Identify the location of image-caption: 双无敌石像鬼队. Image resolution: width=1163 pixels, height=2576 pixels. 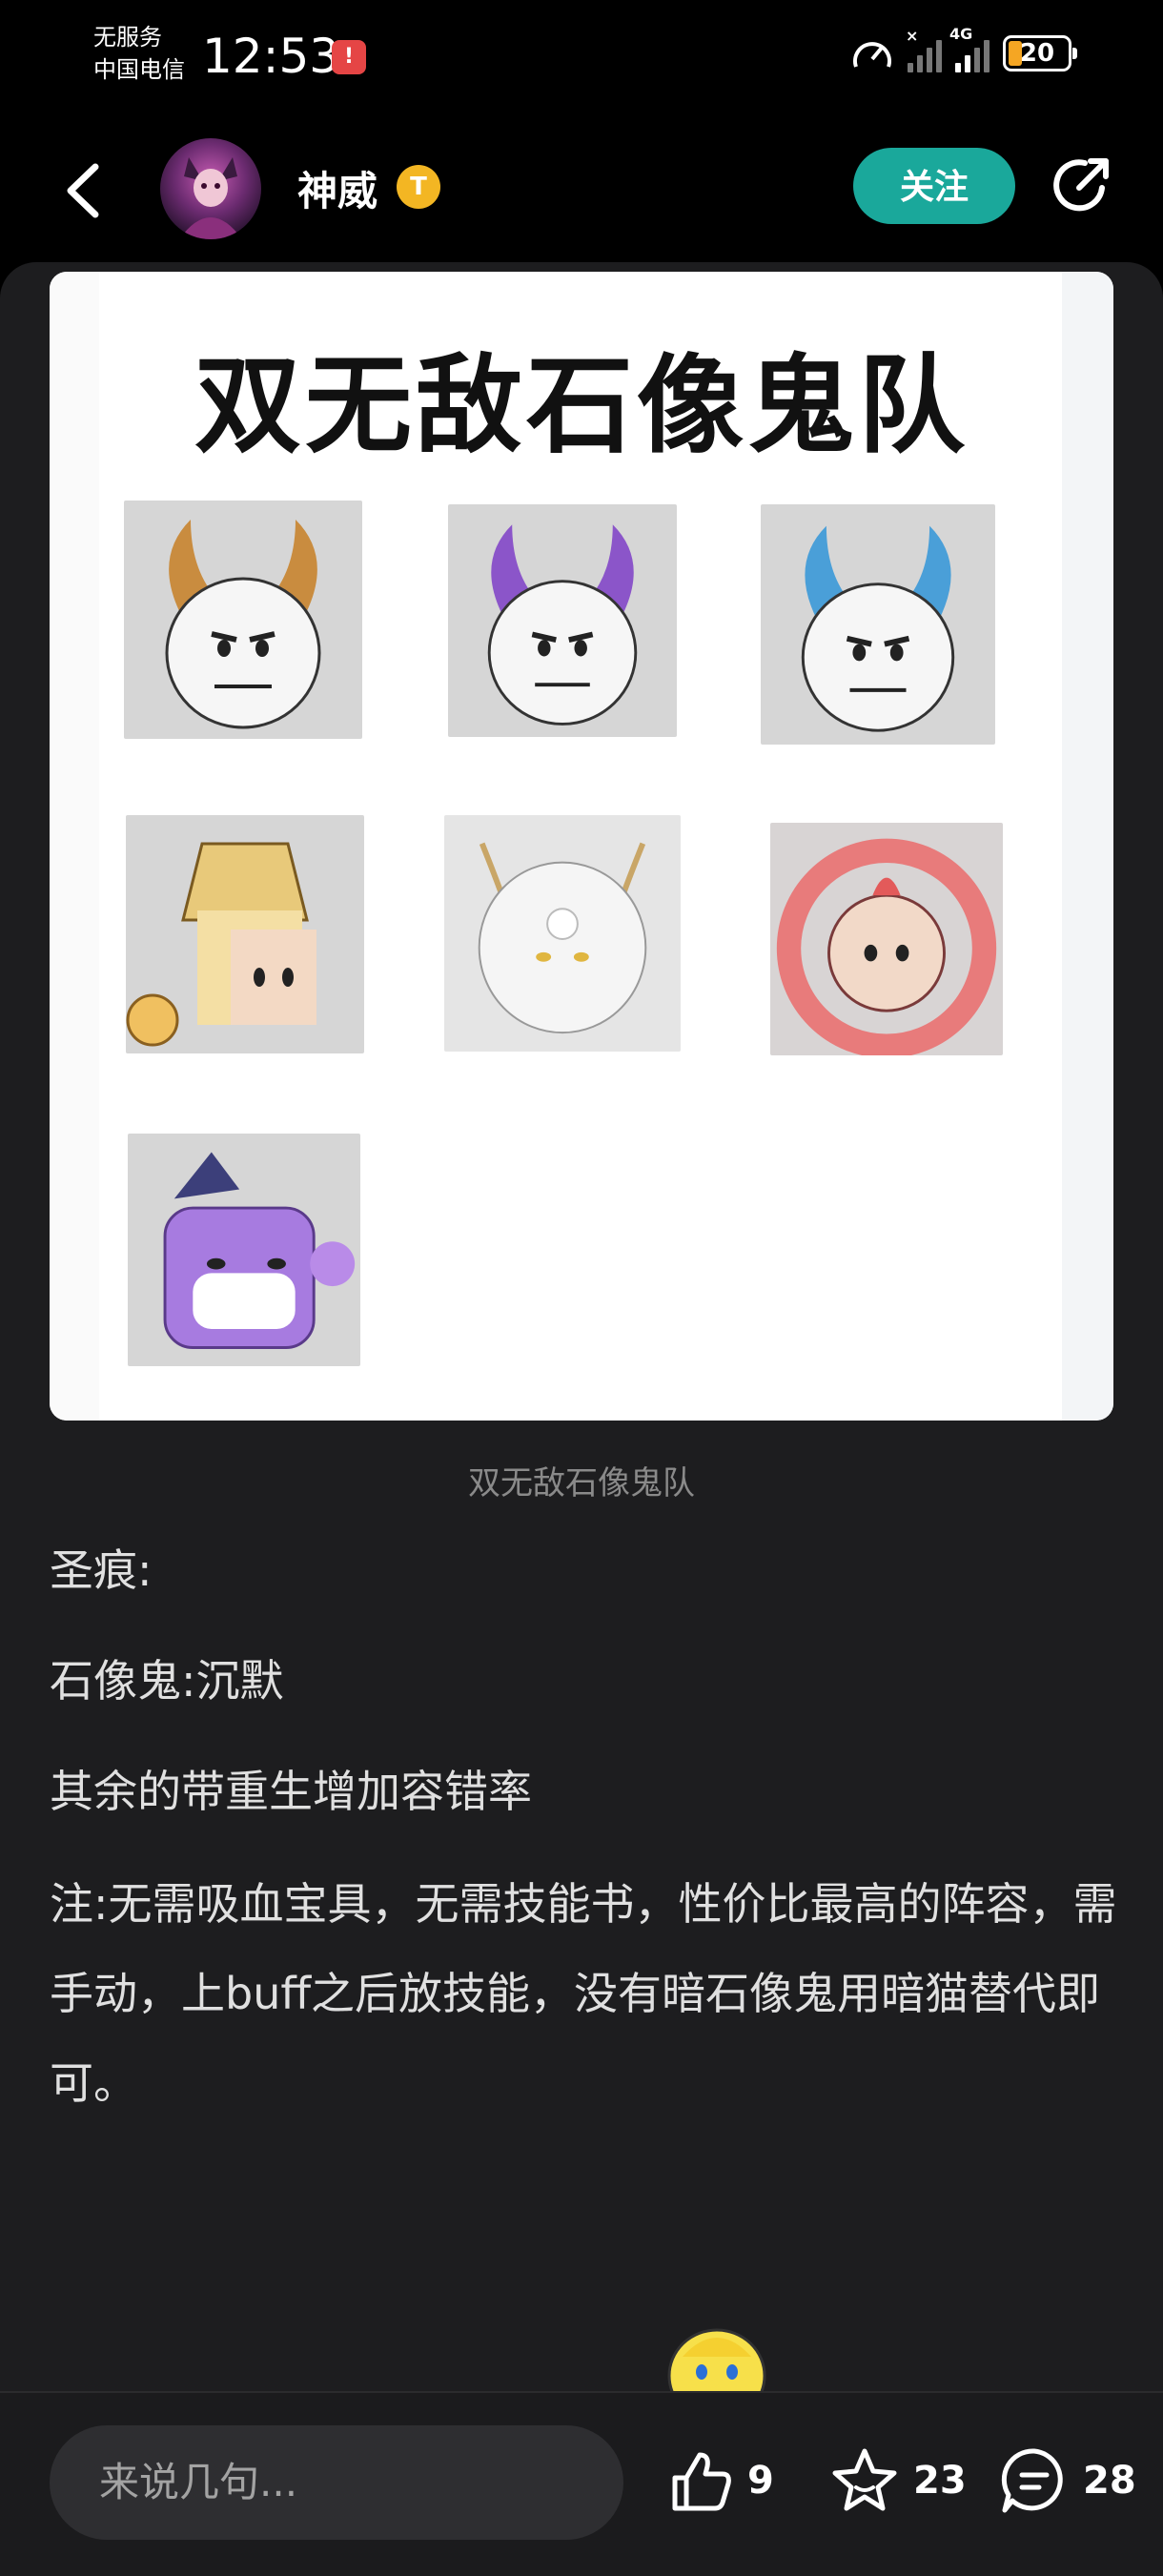
(581, 1484).